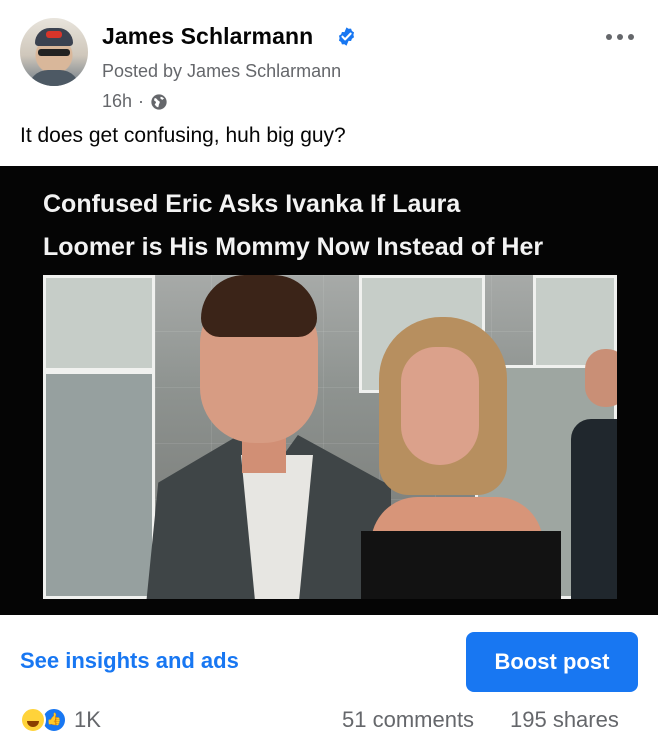  I want to click on avatar-sunglasses, so click(54, 52).